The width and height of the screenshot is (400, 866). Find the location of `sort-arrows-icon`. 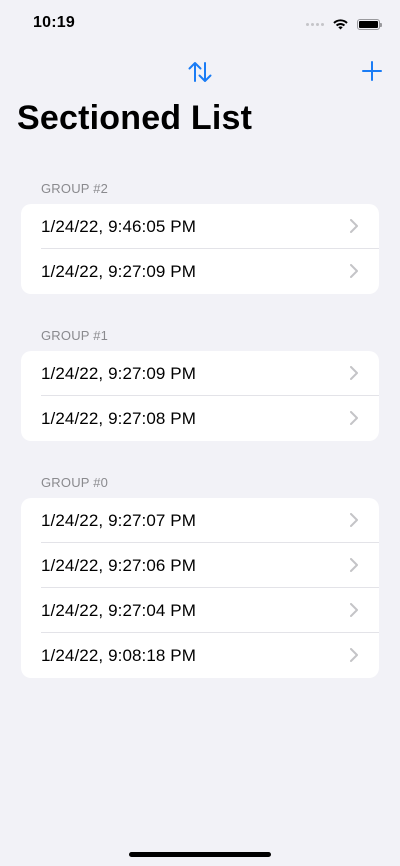

sort-arrows-icon is located at coordinates (200, 72).